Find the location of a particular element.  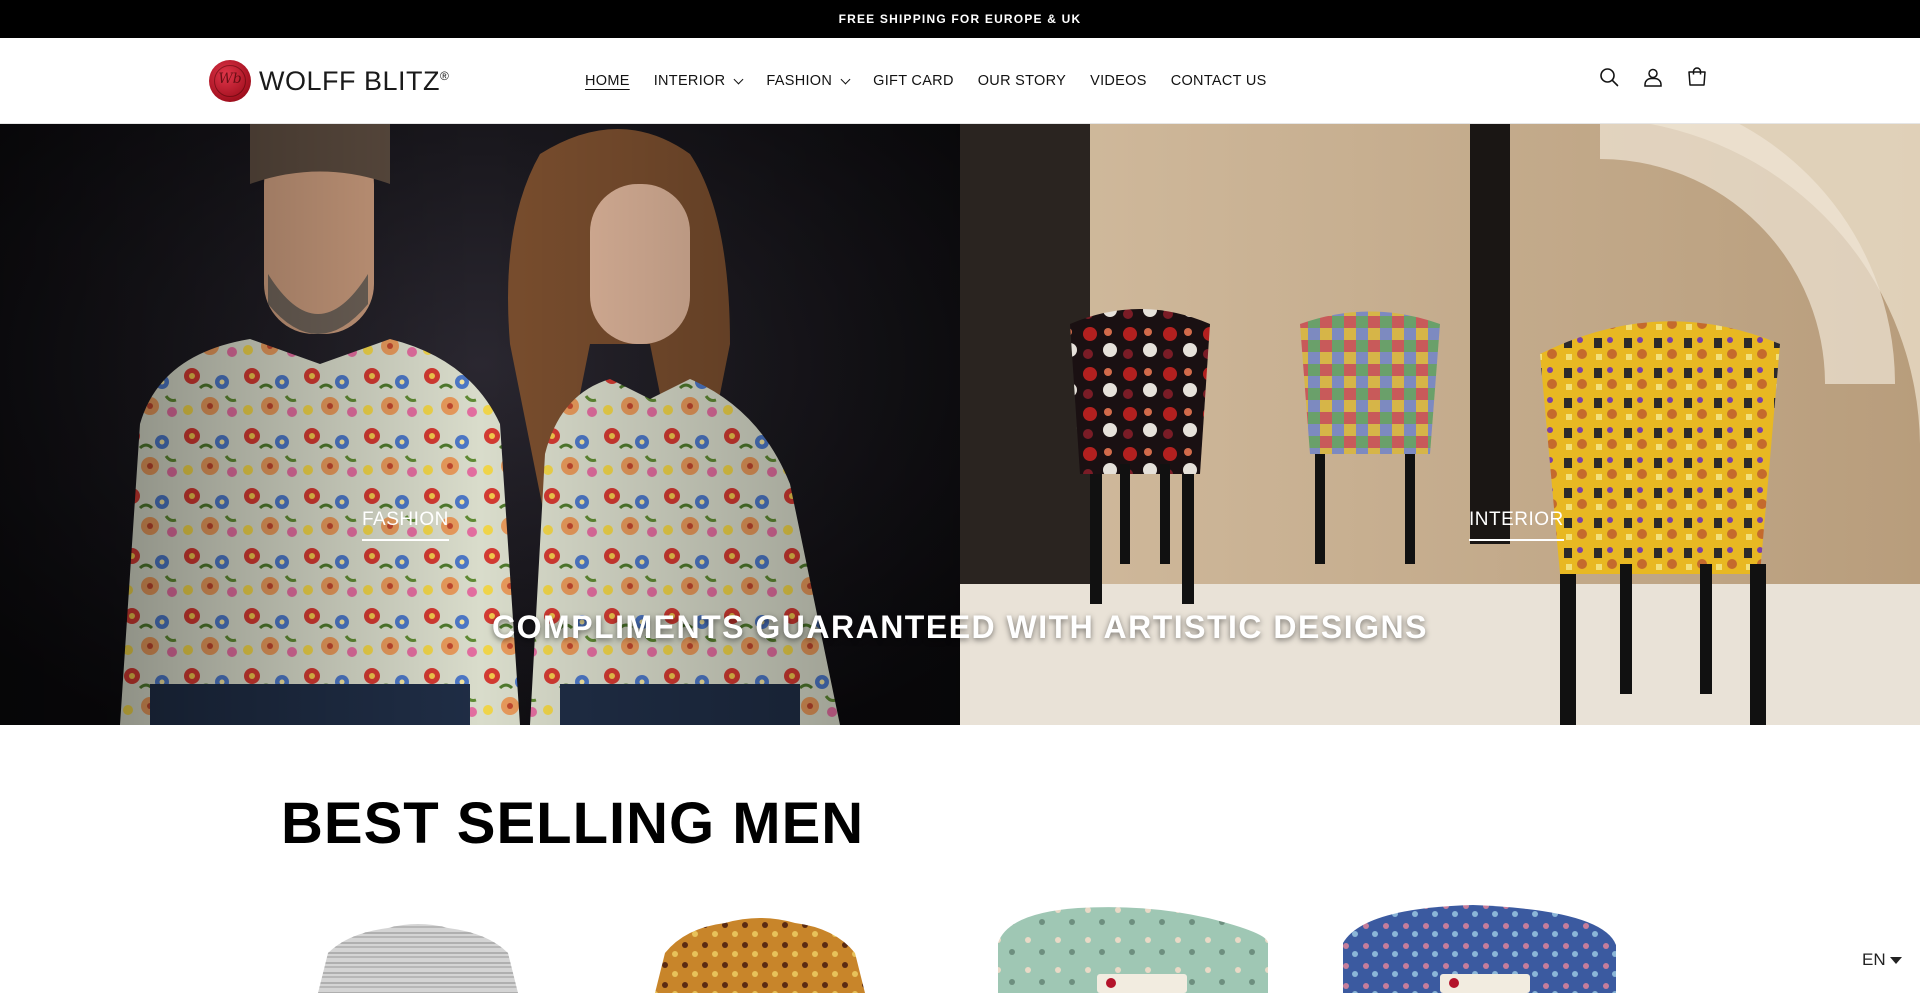

brand-name: WOLFF BLITZ® is located at coordinates (354, 80).